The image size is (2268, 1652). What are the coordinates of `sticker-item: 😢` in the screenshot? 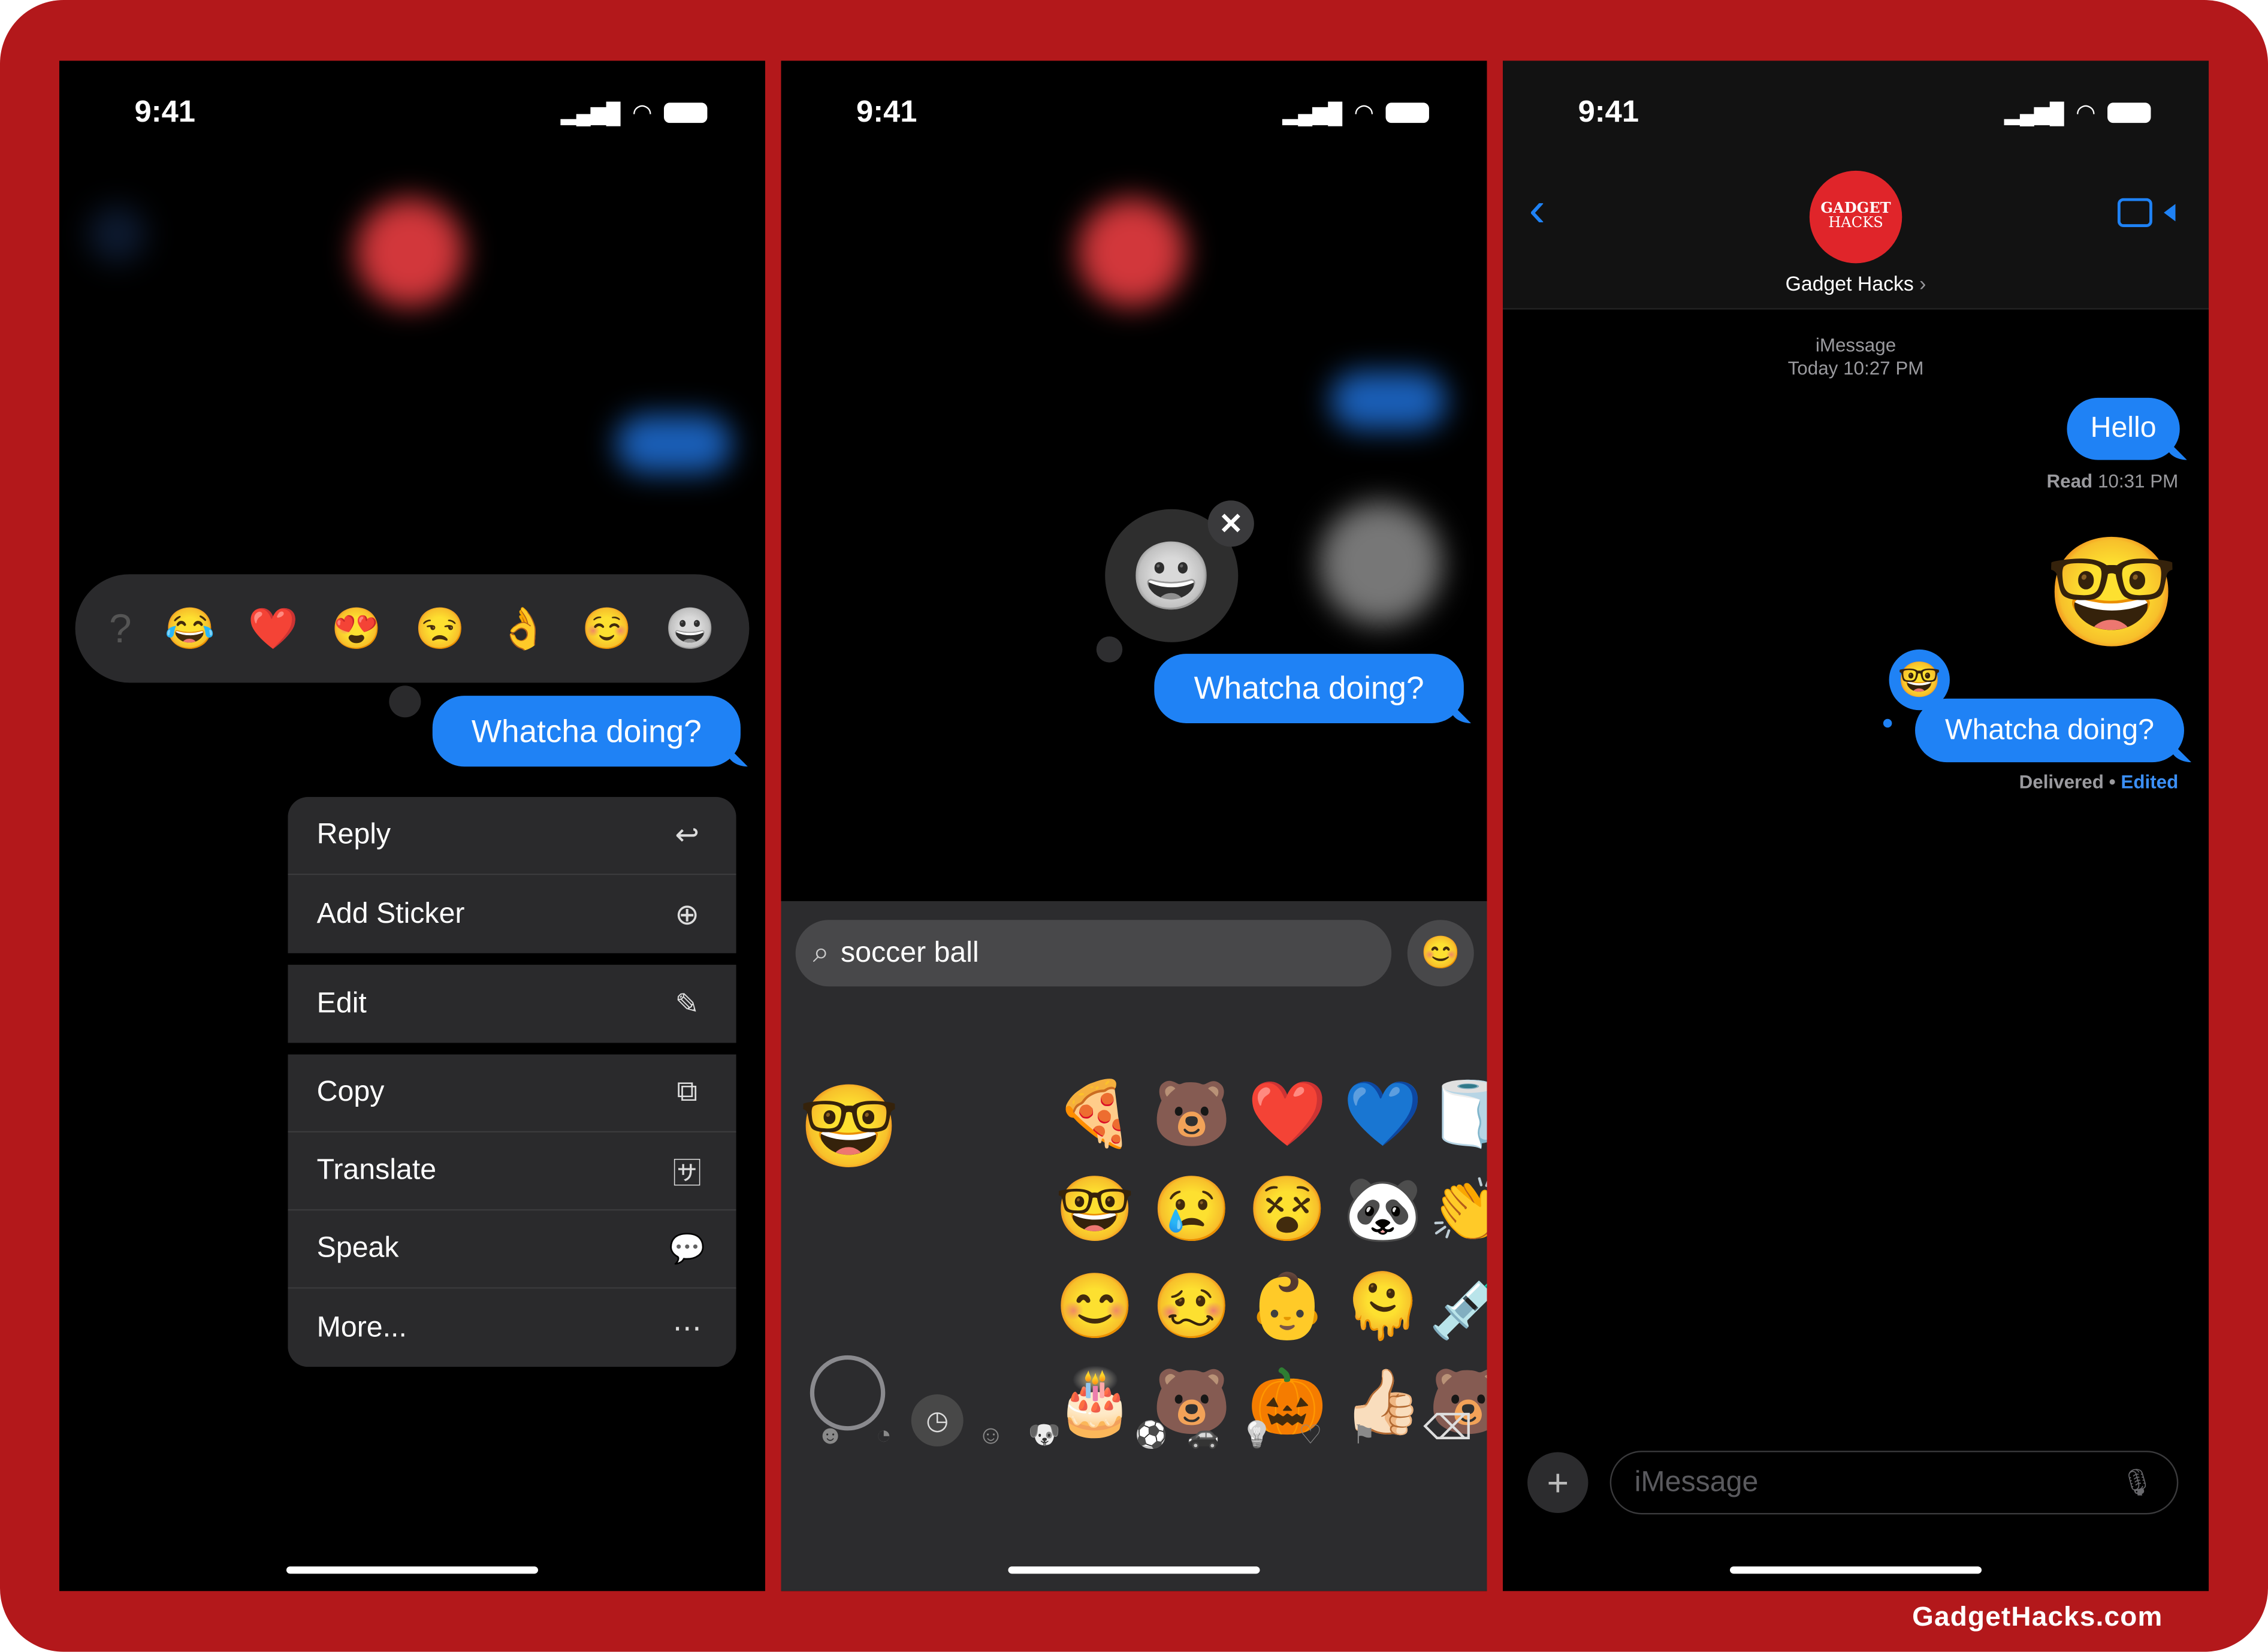 It's located at (1191, 1210).